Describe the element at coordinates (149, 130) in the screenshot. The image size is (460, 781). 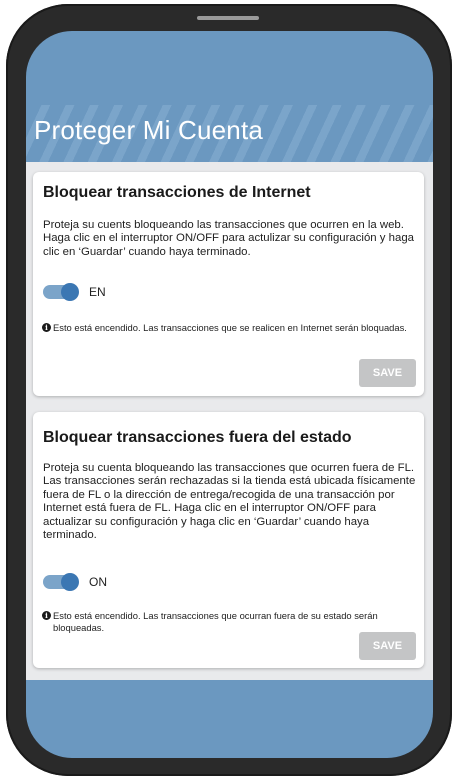
I see `page-title: Proteger Mi Cuenta` at that location.